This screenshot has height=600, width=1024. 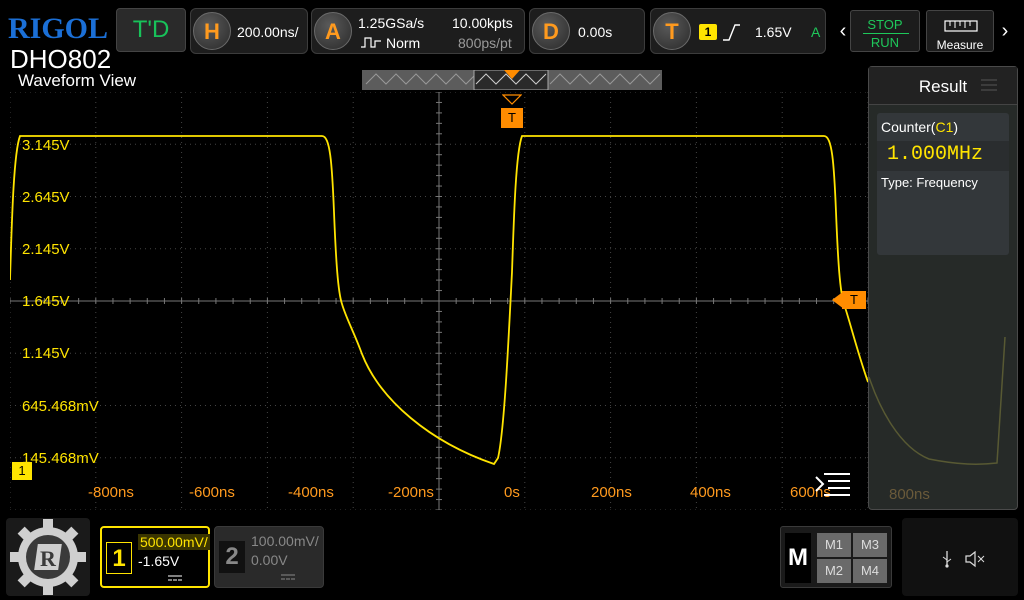 I want to click on trigger-position-icon, so click(x=512, y=99).